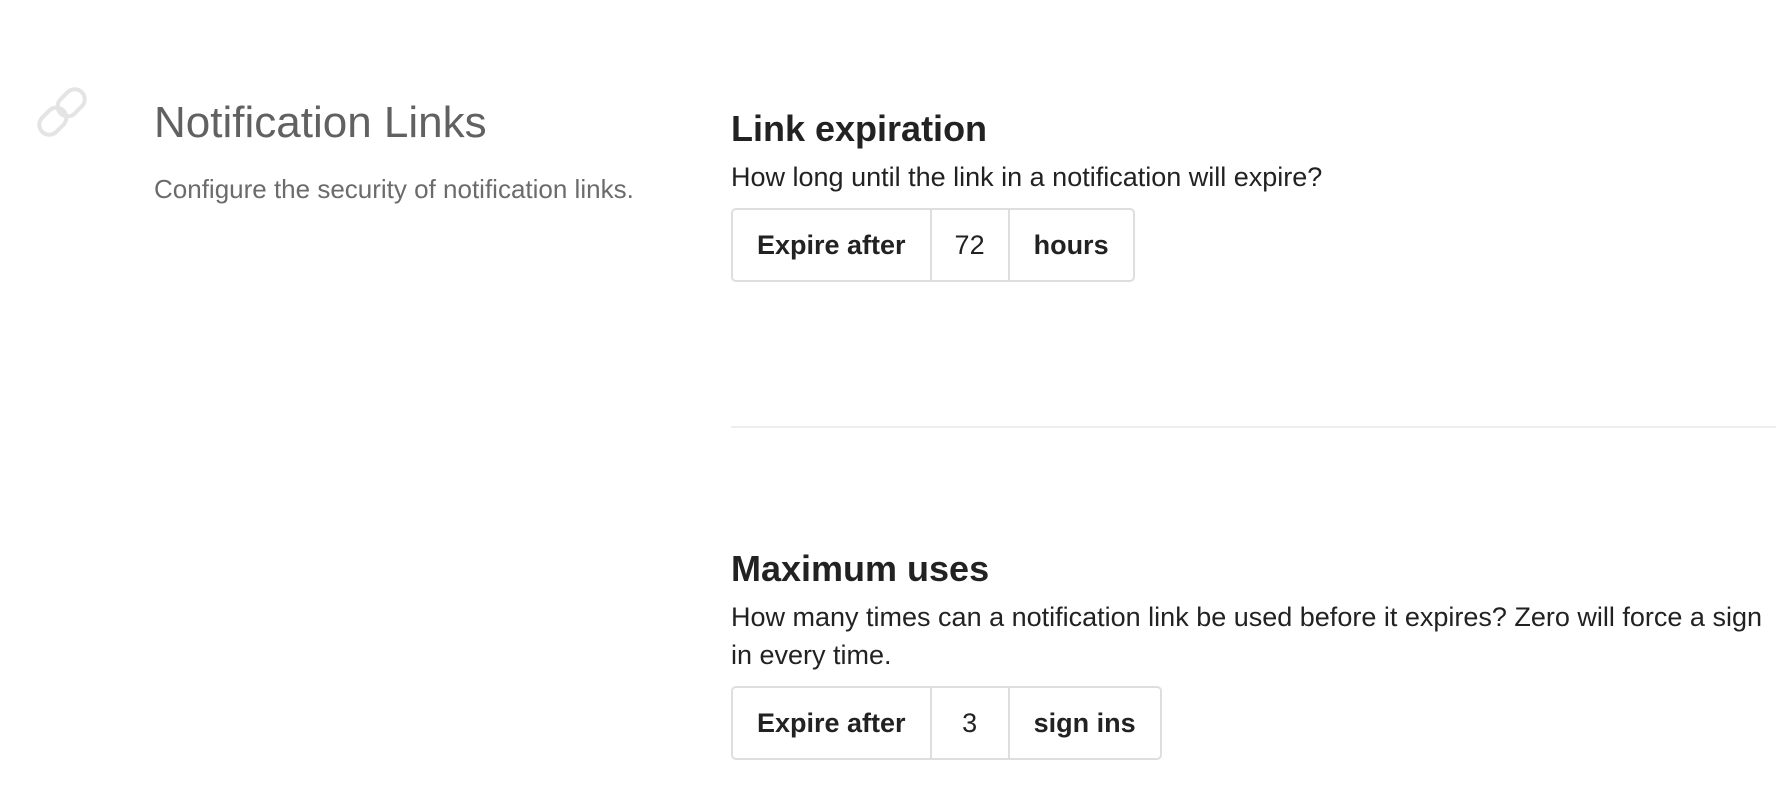 The width and height of the screenshot is (1792, 806). What do you see at coordinates (62, 112) in the screenshot?
I see `link-icon` at bounding box center [62, 112].